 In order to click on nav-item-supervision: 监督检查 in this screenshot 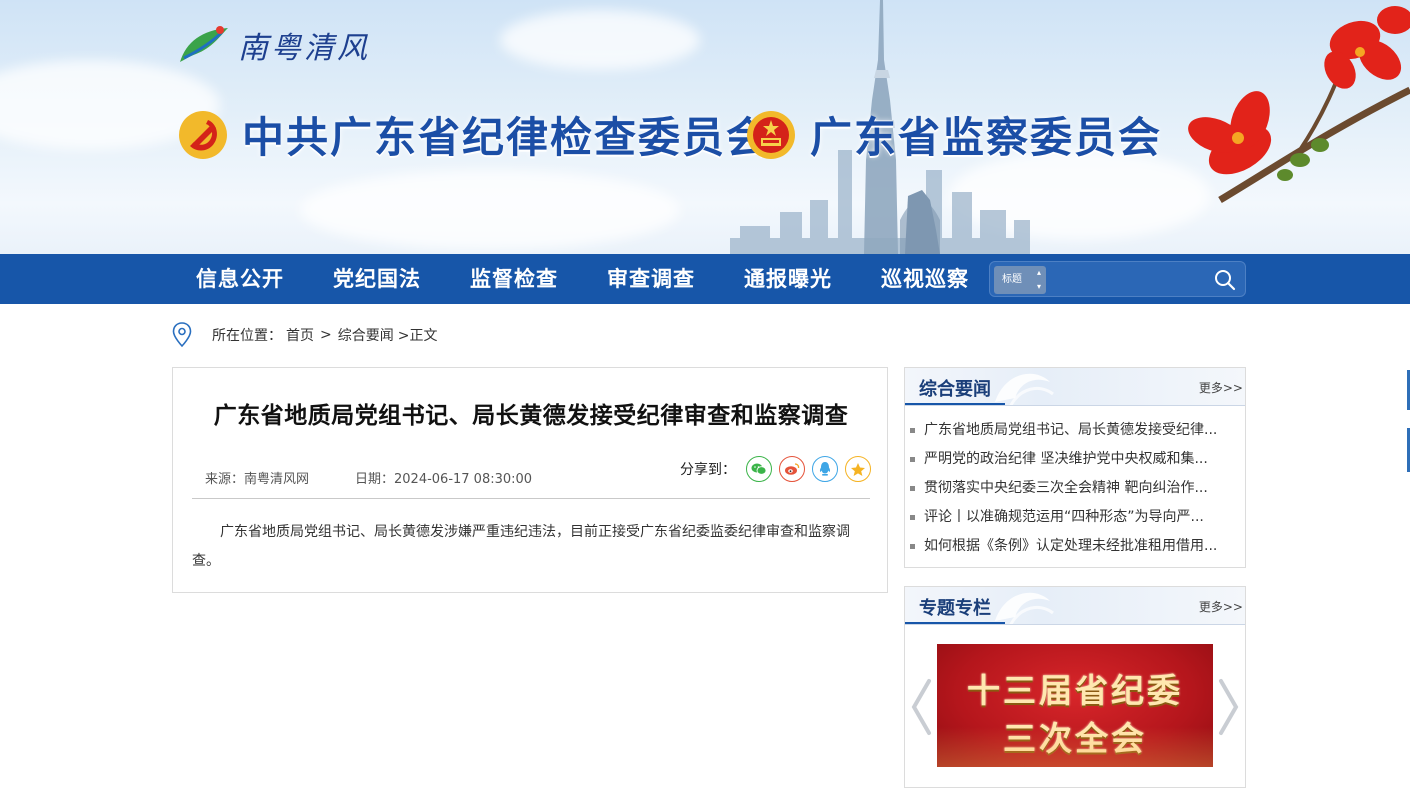, I will do `click(514, 279)`.